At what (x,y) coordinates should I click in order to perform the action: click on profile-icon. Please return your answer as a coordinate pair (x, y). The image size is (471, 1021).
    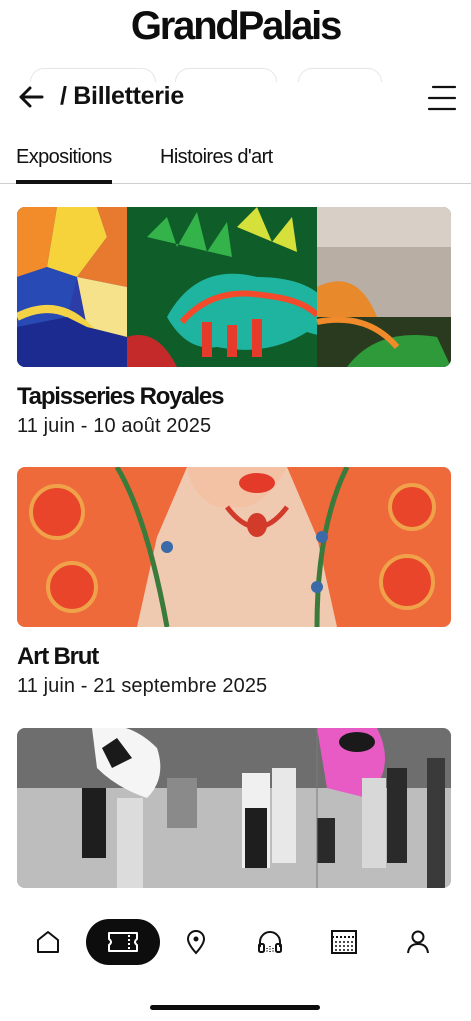
    Looking at the image, I should click on (418, 942).